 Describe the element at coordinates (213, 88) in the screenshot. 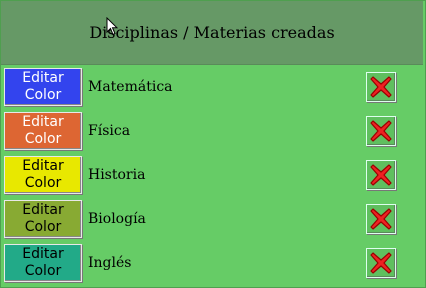

I see `subject-row: Editar Color Matemática` at that location.